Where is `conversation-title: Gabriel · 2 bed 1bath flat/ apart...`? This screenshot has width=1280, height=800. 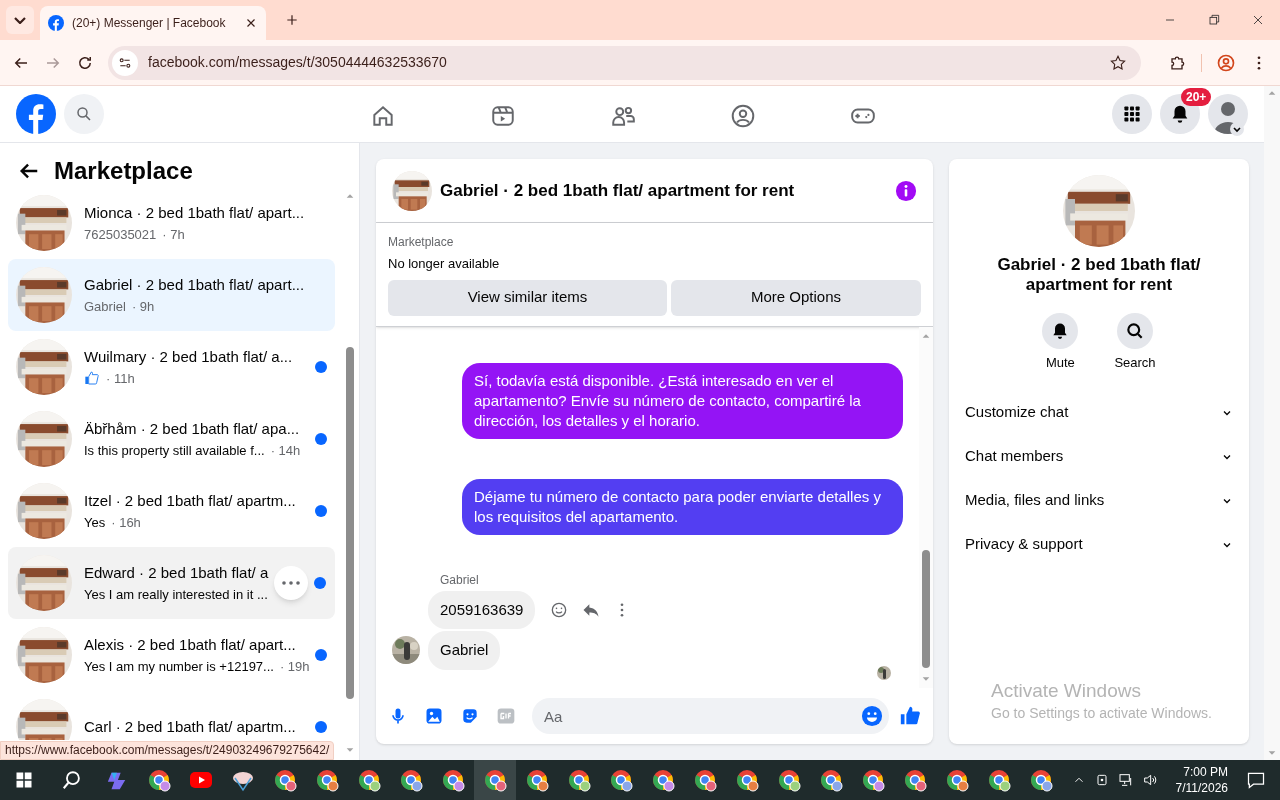 conversation-title: Gabriel · 2 bed 1bath flat/ apart... is located at coordinates (193, 285).